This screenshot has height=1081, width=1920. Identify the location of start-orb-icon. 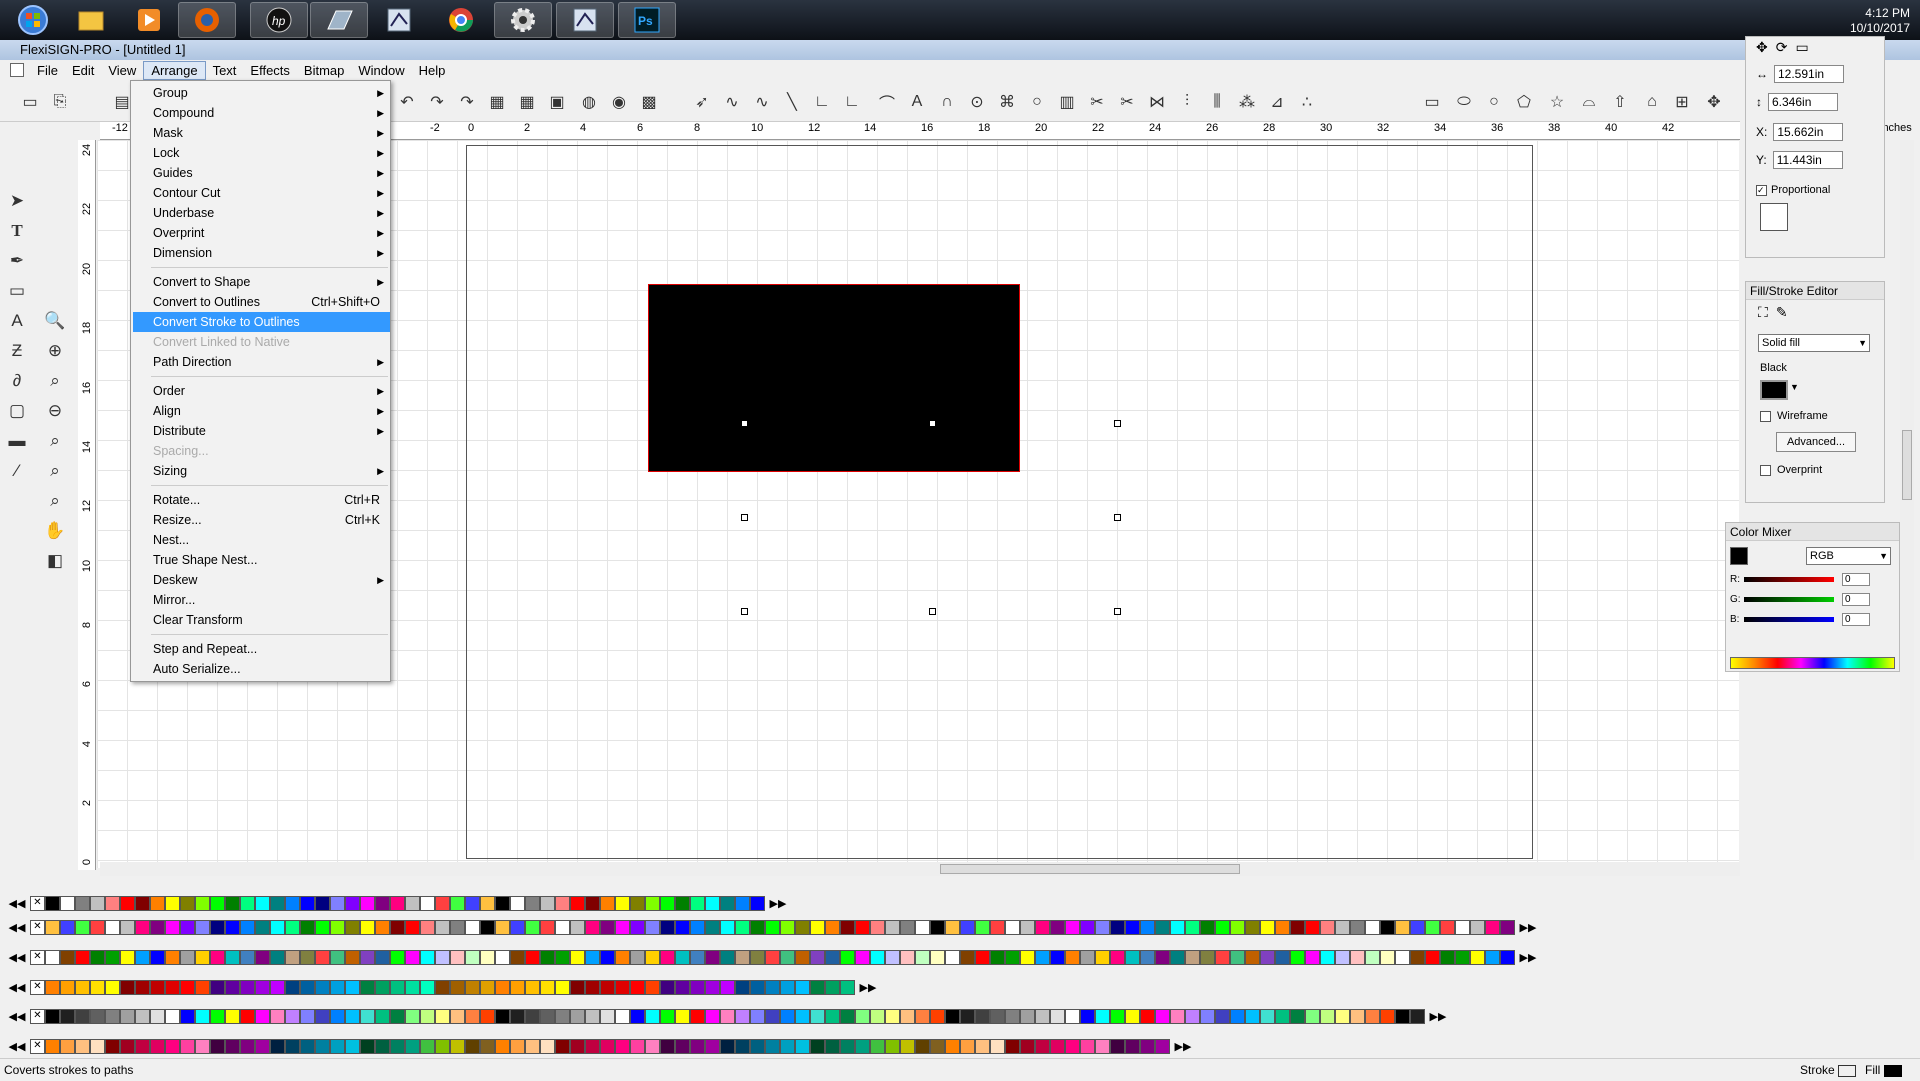
(33, 20).